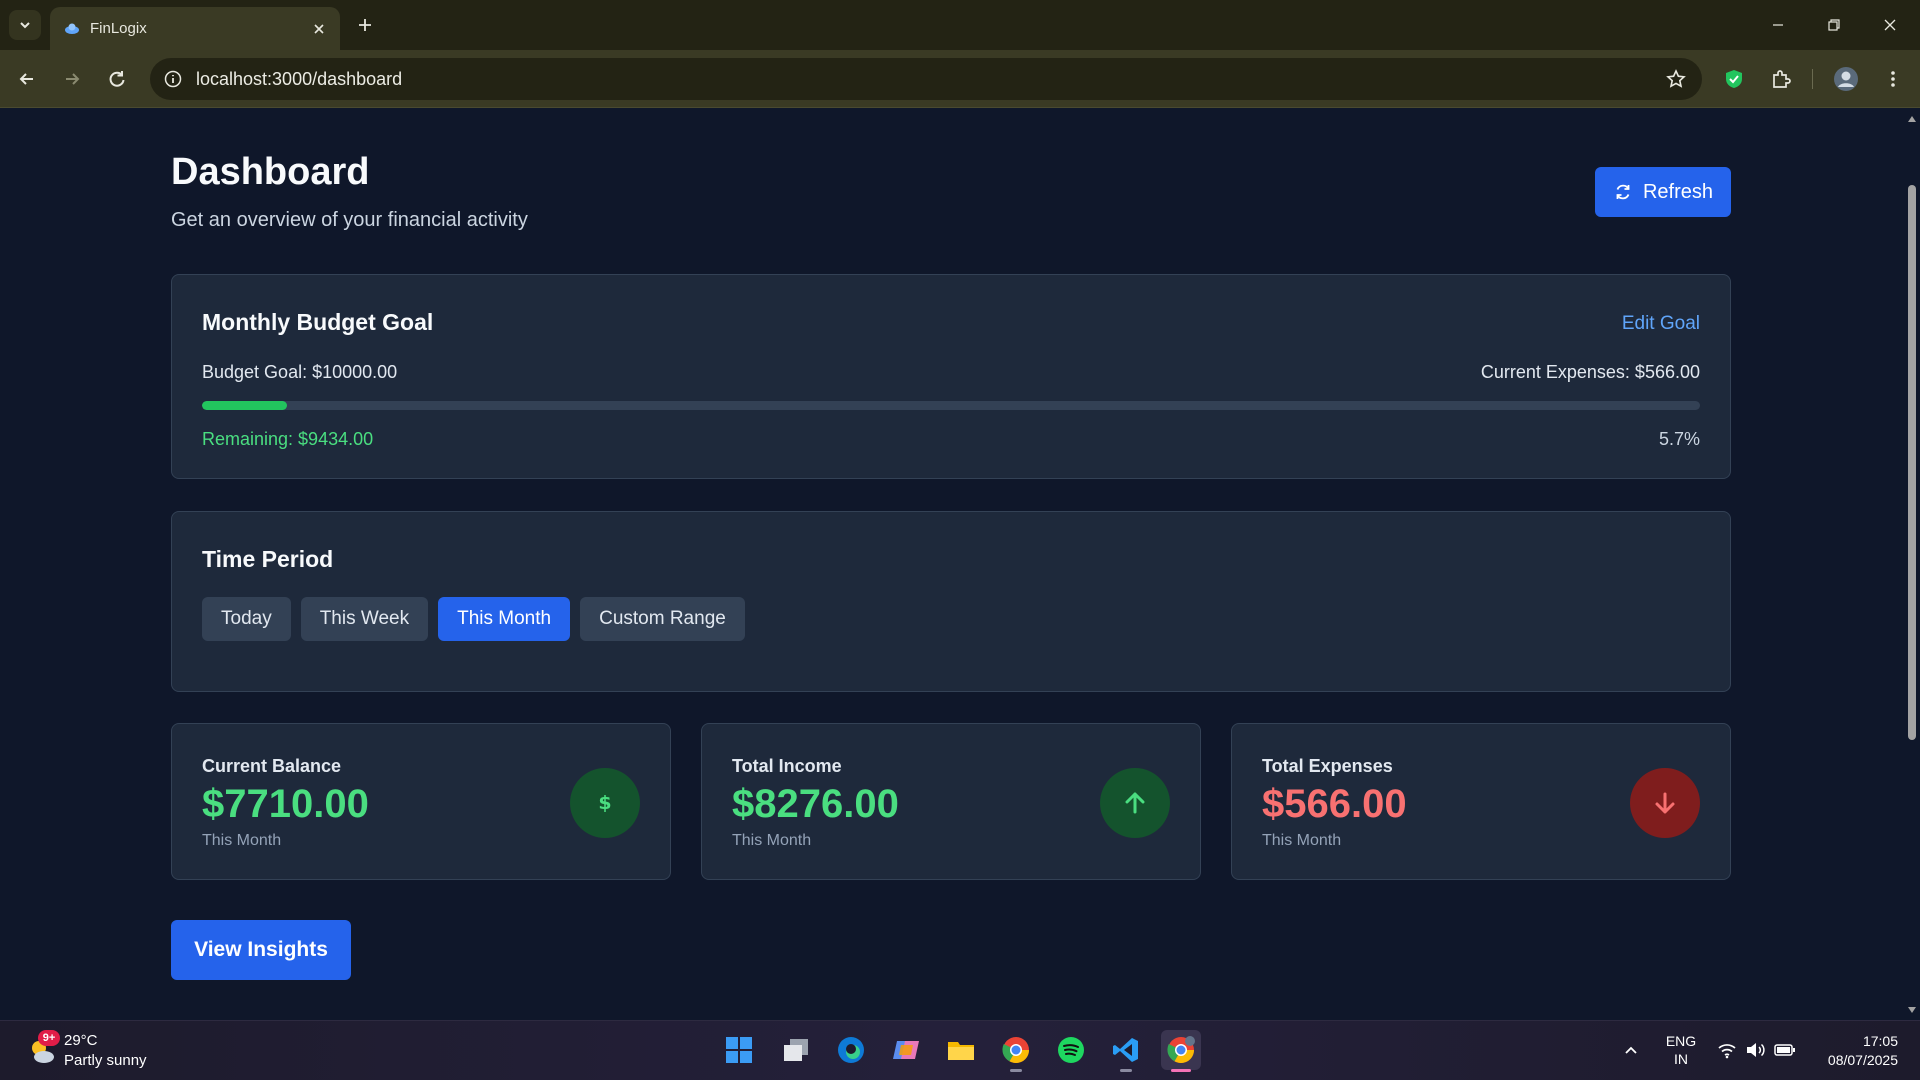  What do you see at coordinates (261, 950) in the screenshot?
I see `view-insights-button: View Insights` at bounding box center [261, 950].